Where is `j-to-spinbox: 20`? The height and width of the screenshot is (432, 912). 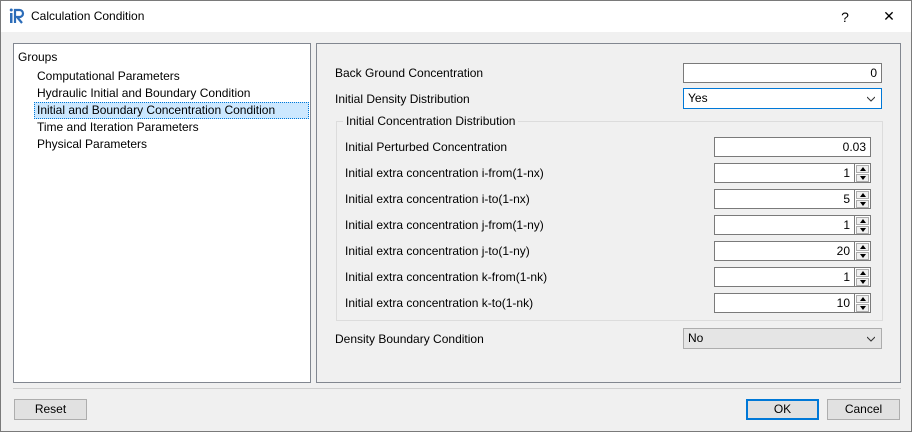 j-to-spinbox: 20 is located at coordinates (792, 251).